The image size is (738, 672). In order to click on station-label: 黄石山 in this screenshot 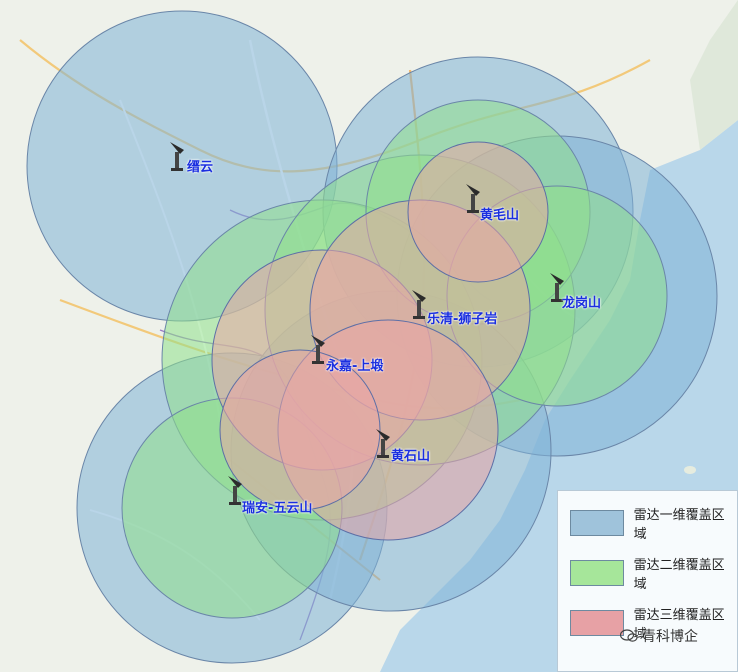, I will do `click(411, 456)`.